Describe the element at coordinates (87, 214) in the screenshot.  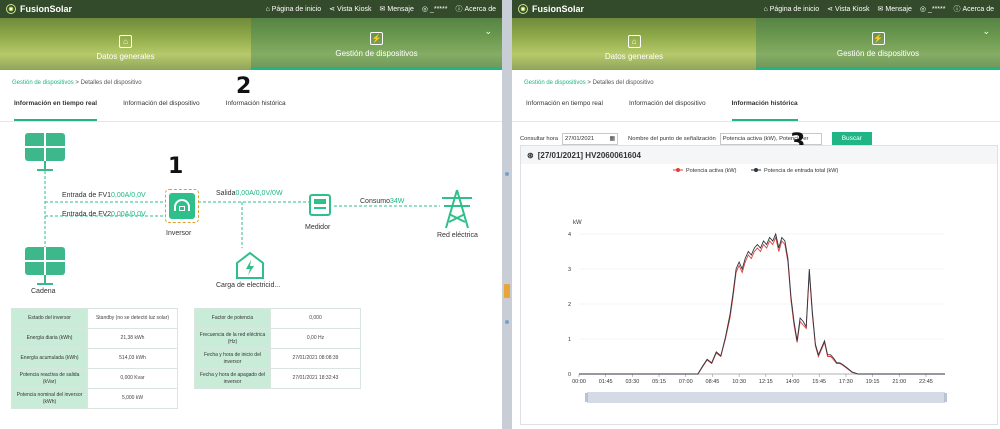
I see `pv2-label: Entrada de FV2` at that location.